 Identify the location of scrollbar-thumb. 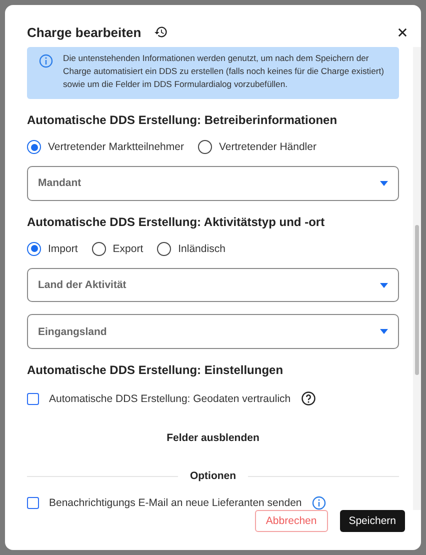
(417, 300).